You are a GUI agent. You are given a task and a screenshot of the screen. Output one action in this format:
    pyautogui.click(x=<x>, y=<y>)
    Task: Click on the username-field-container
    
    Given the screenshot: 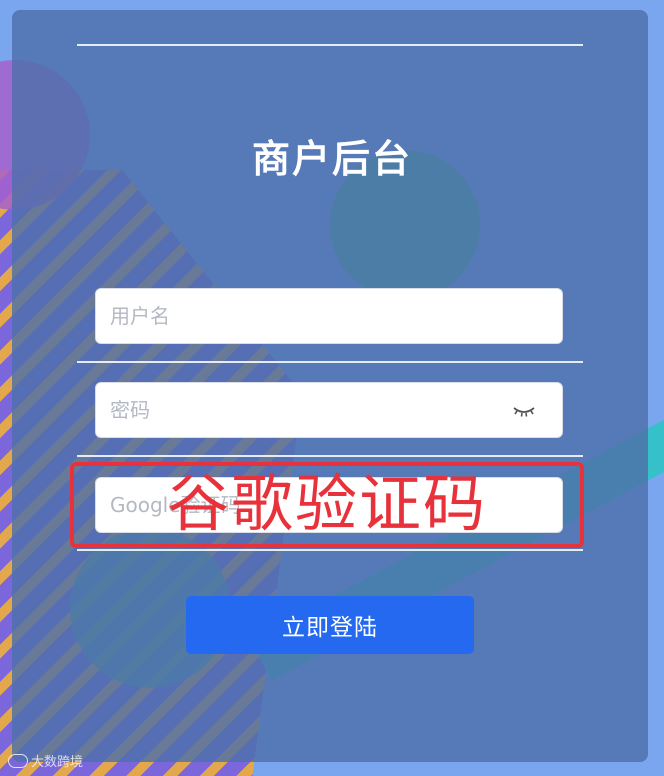 What is the action you would take?
    pyautogui.click(x=329, y=316)
    